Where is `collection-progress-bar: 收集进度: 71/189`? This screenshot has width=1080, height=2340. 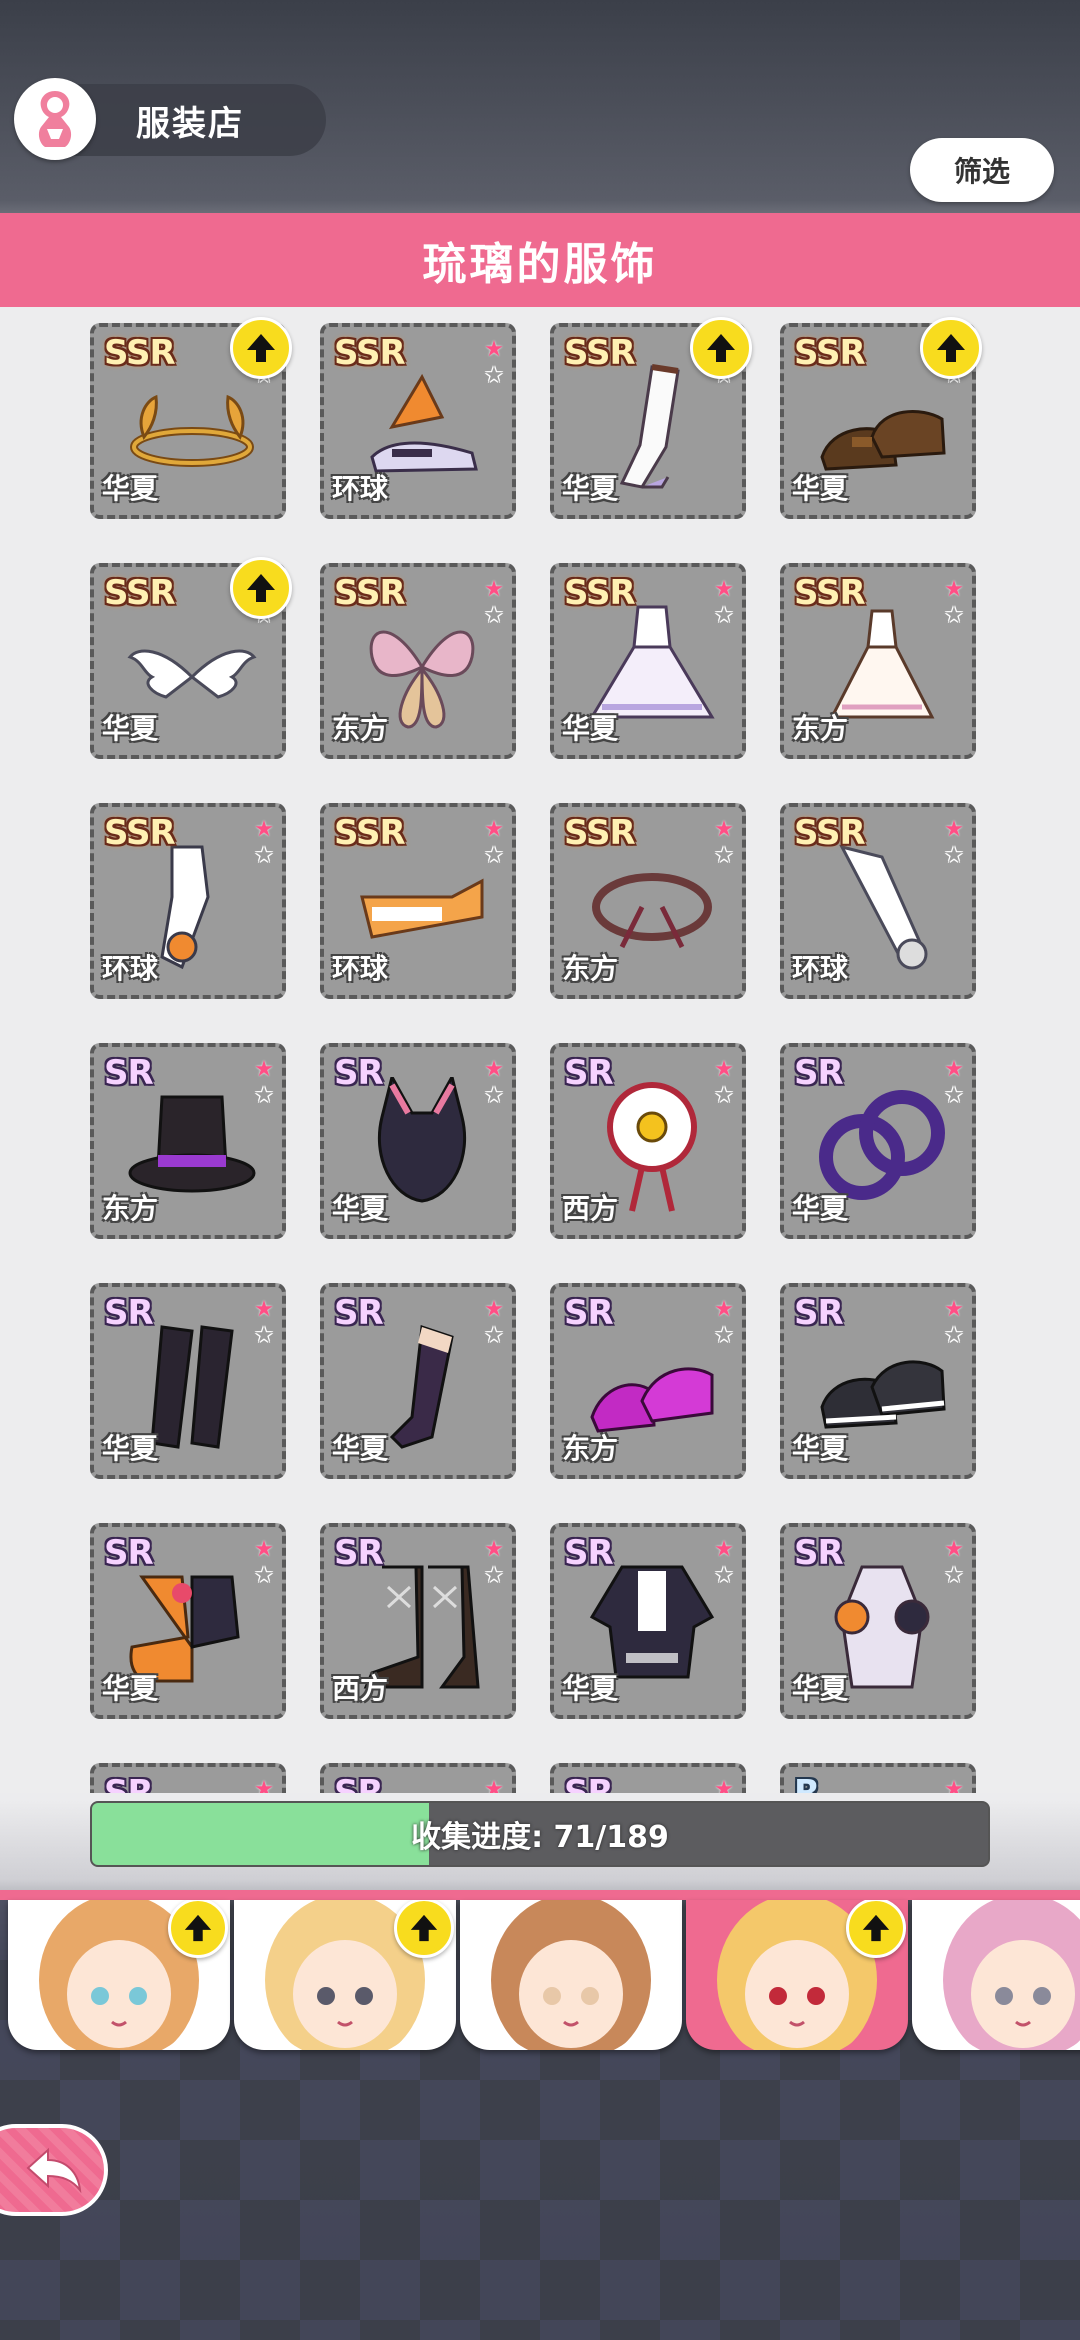 collection-progress-bar: 收集进度: 71/189 is located at coordinates (540, 1834).